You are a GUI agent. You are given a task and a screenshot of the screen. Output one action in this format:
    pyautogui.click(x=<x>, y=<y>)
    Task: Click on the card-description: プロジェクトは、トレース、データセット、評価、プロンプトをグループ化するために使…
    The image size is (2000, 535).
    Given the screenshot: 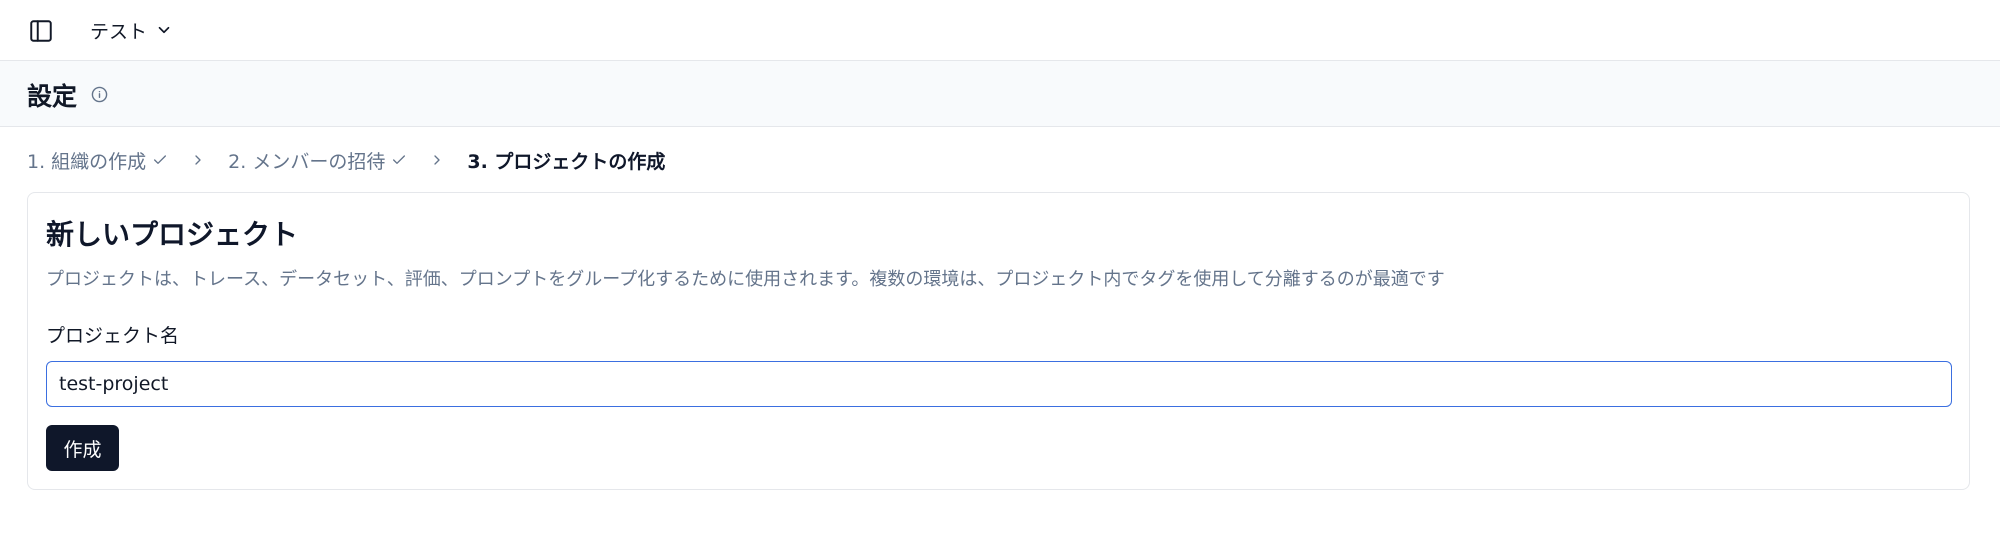 What is the action you would take?
    pyautogui.click(x=745, y=279)
    